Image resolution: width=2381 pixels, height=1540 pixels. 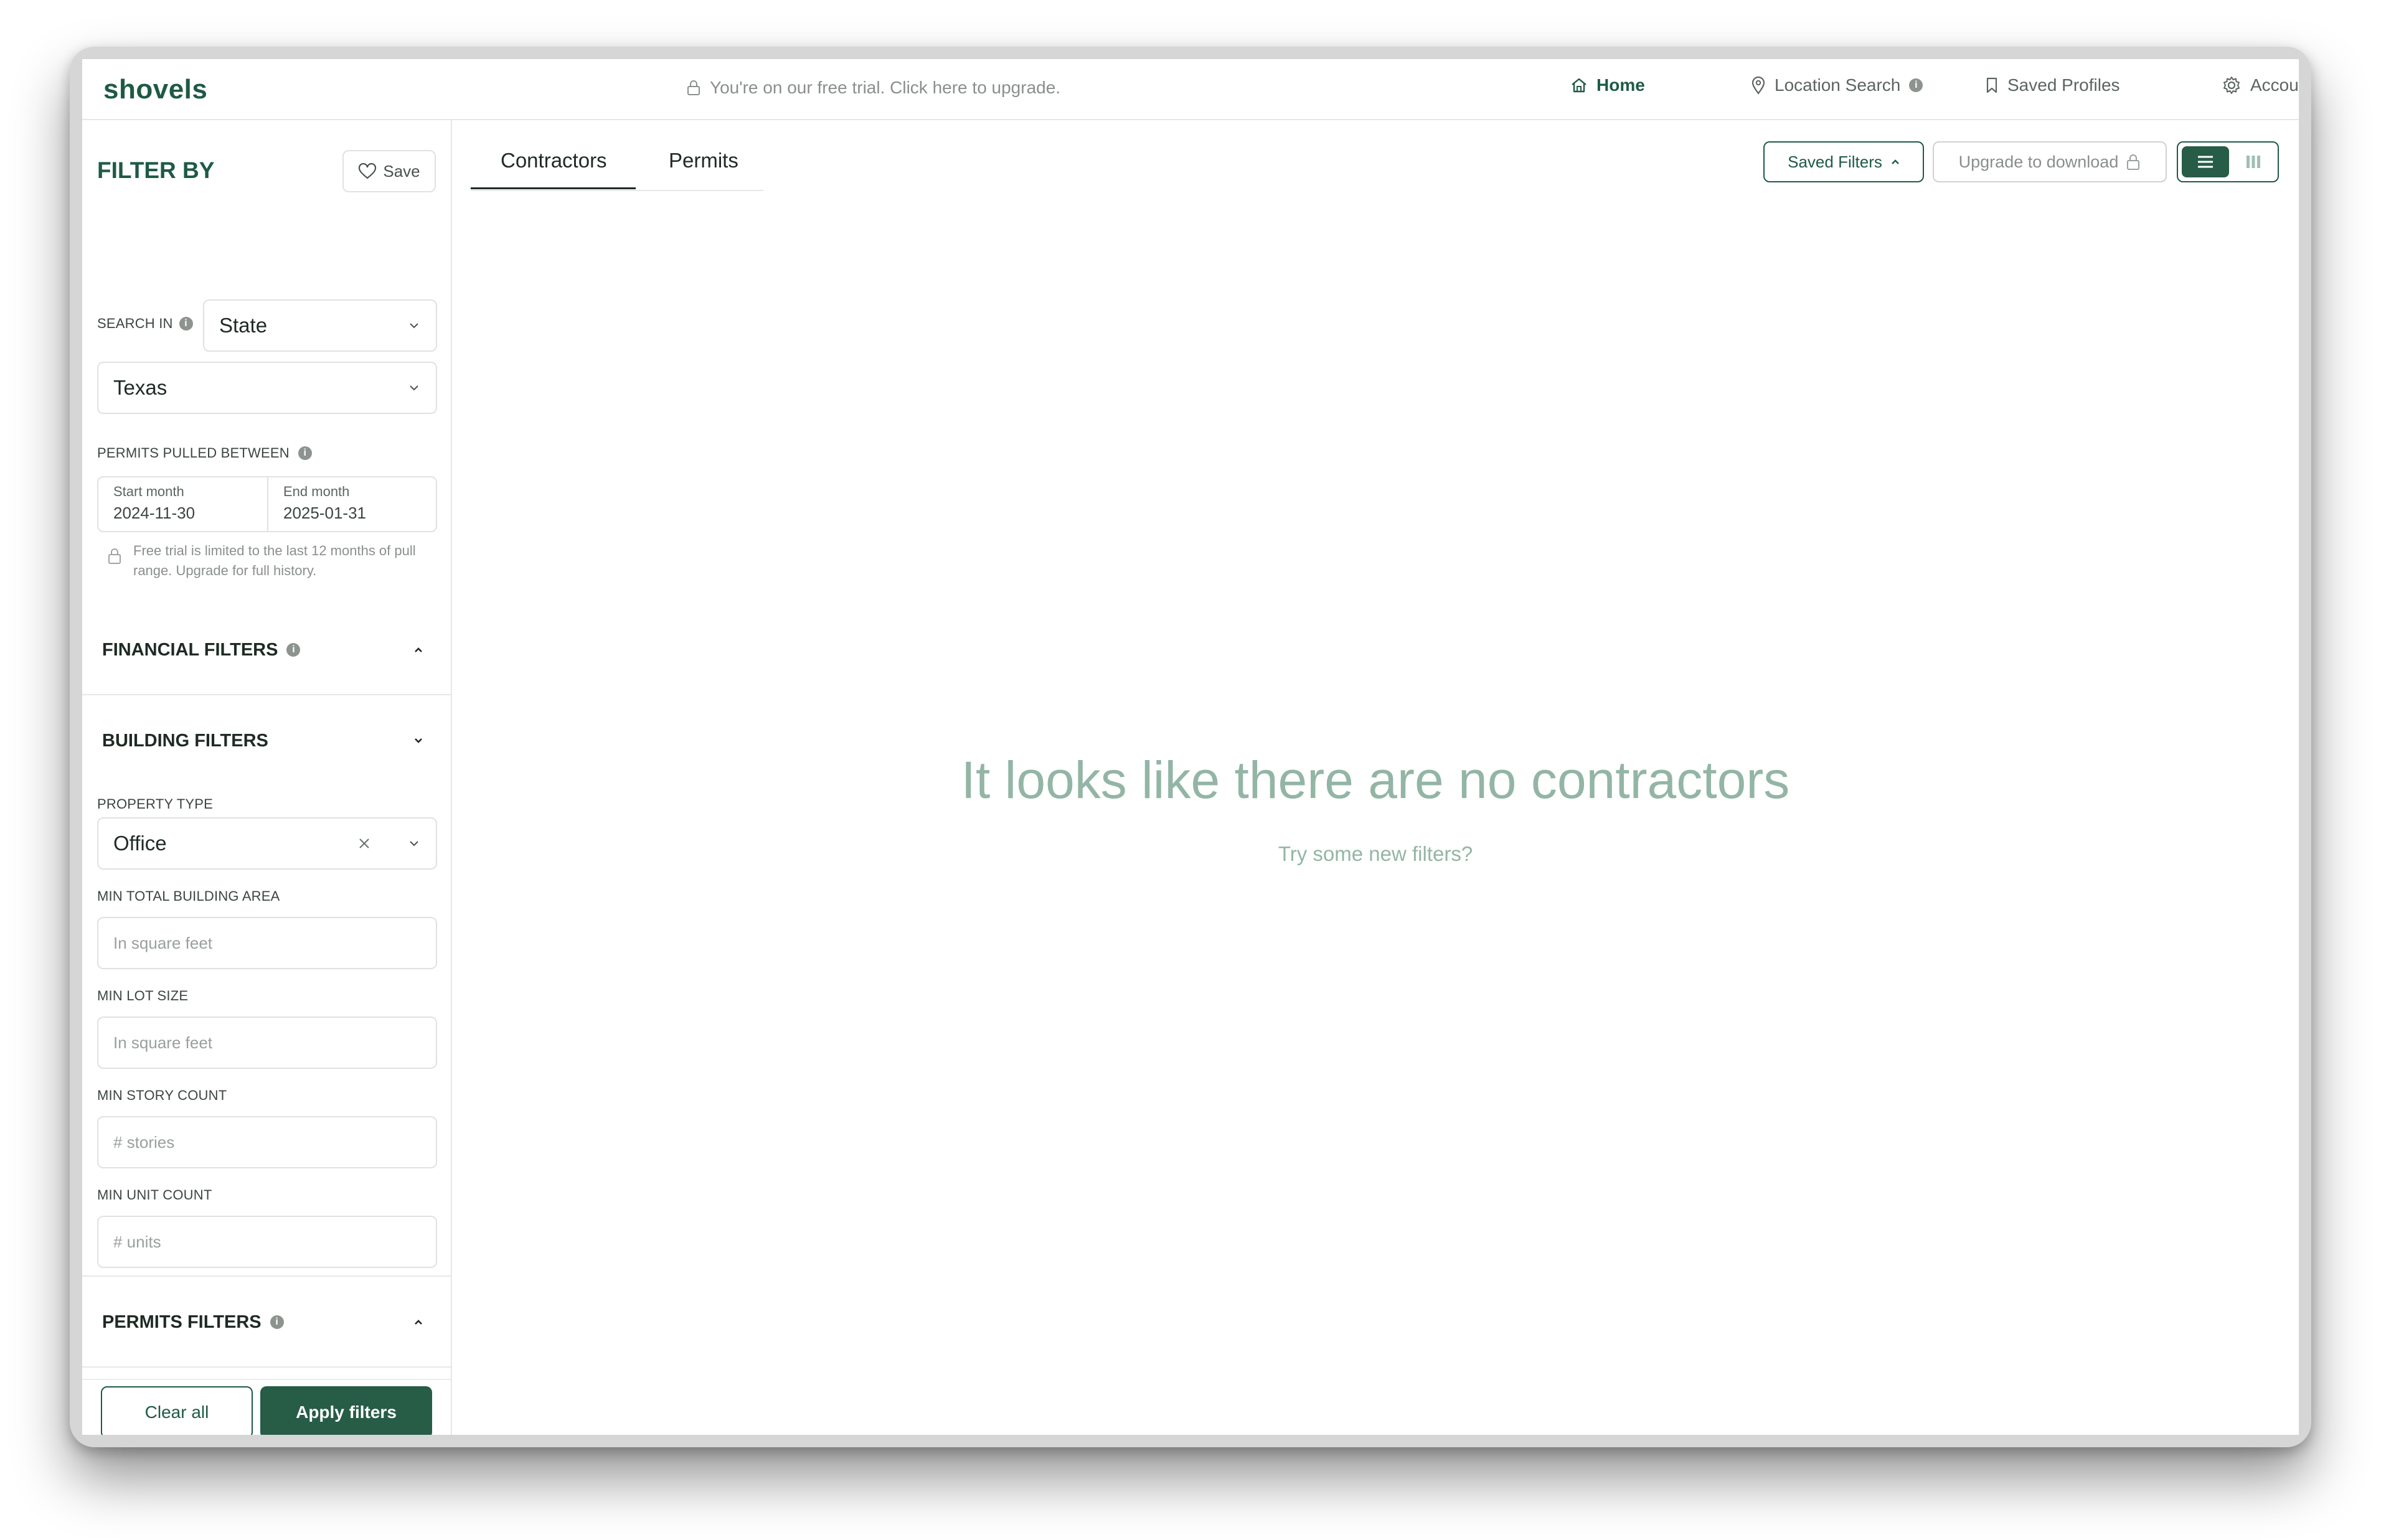 I want to click on clear-all-button: Clear all, so click(x=177, y=1410).